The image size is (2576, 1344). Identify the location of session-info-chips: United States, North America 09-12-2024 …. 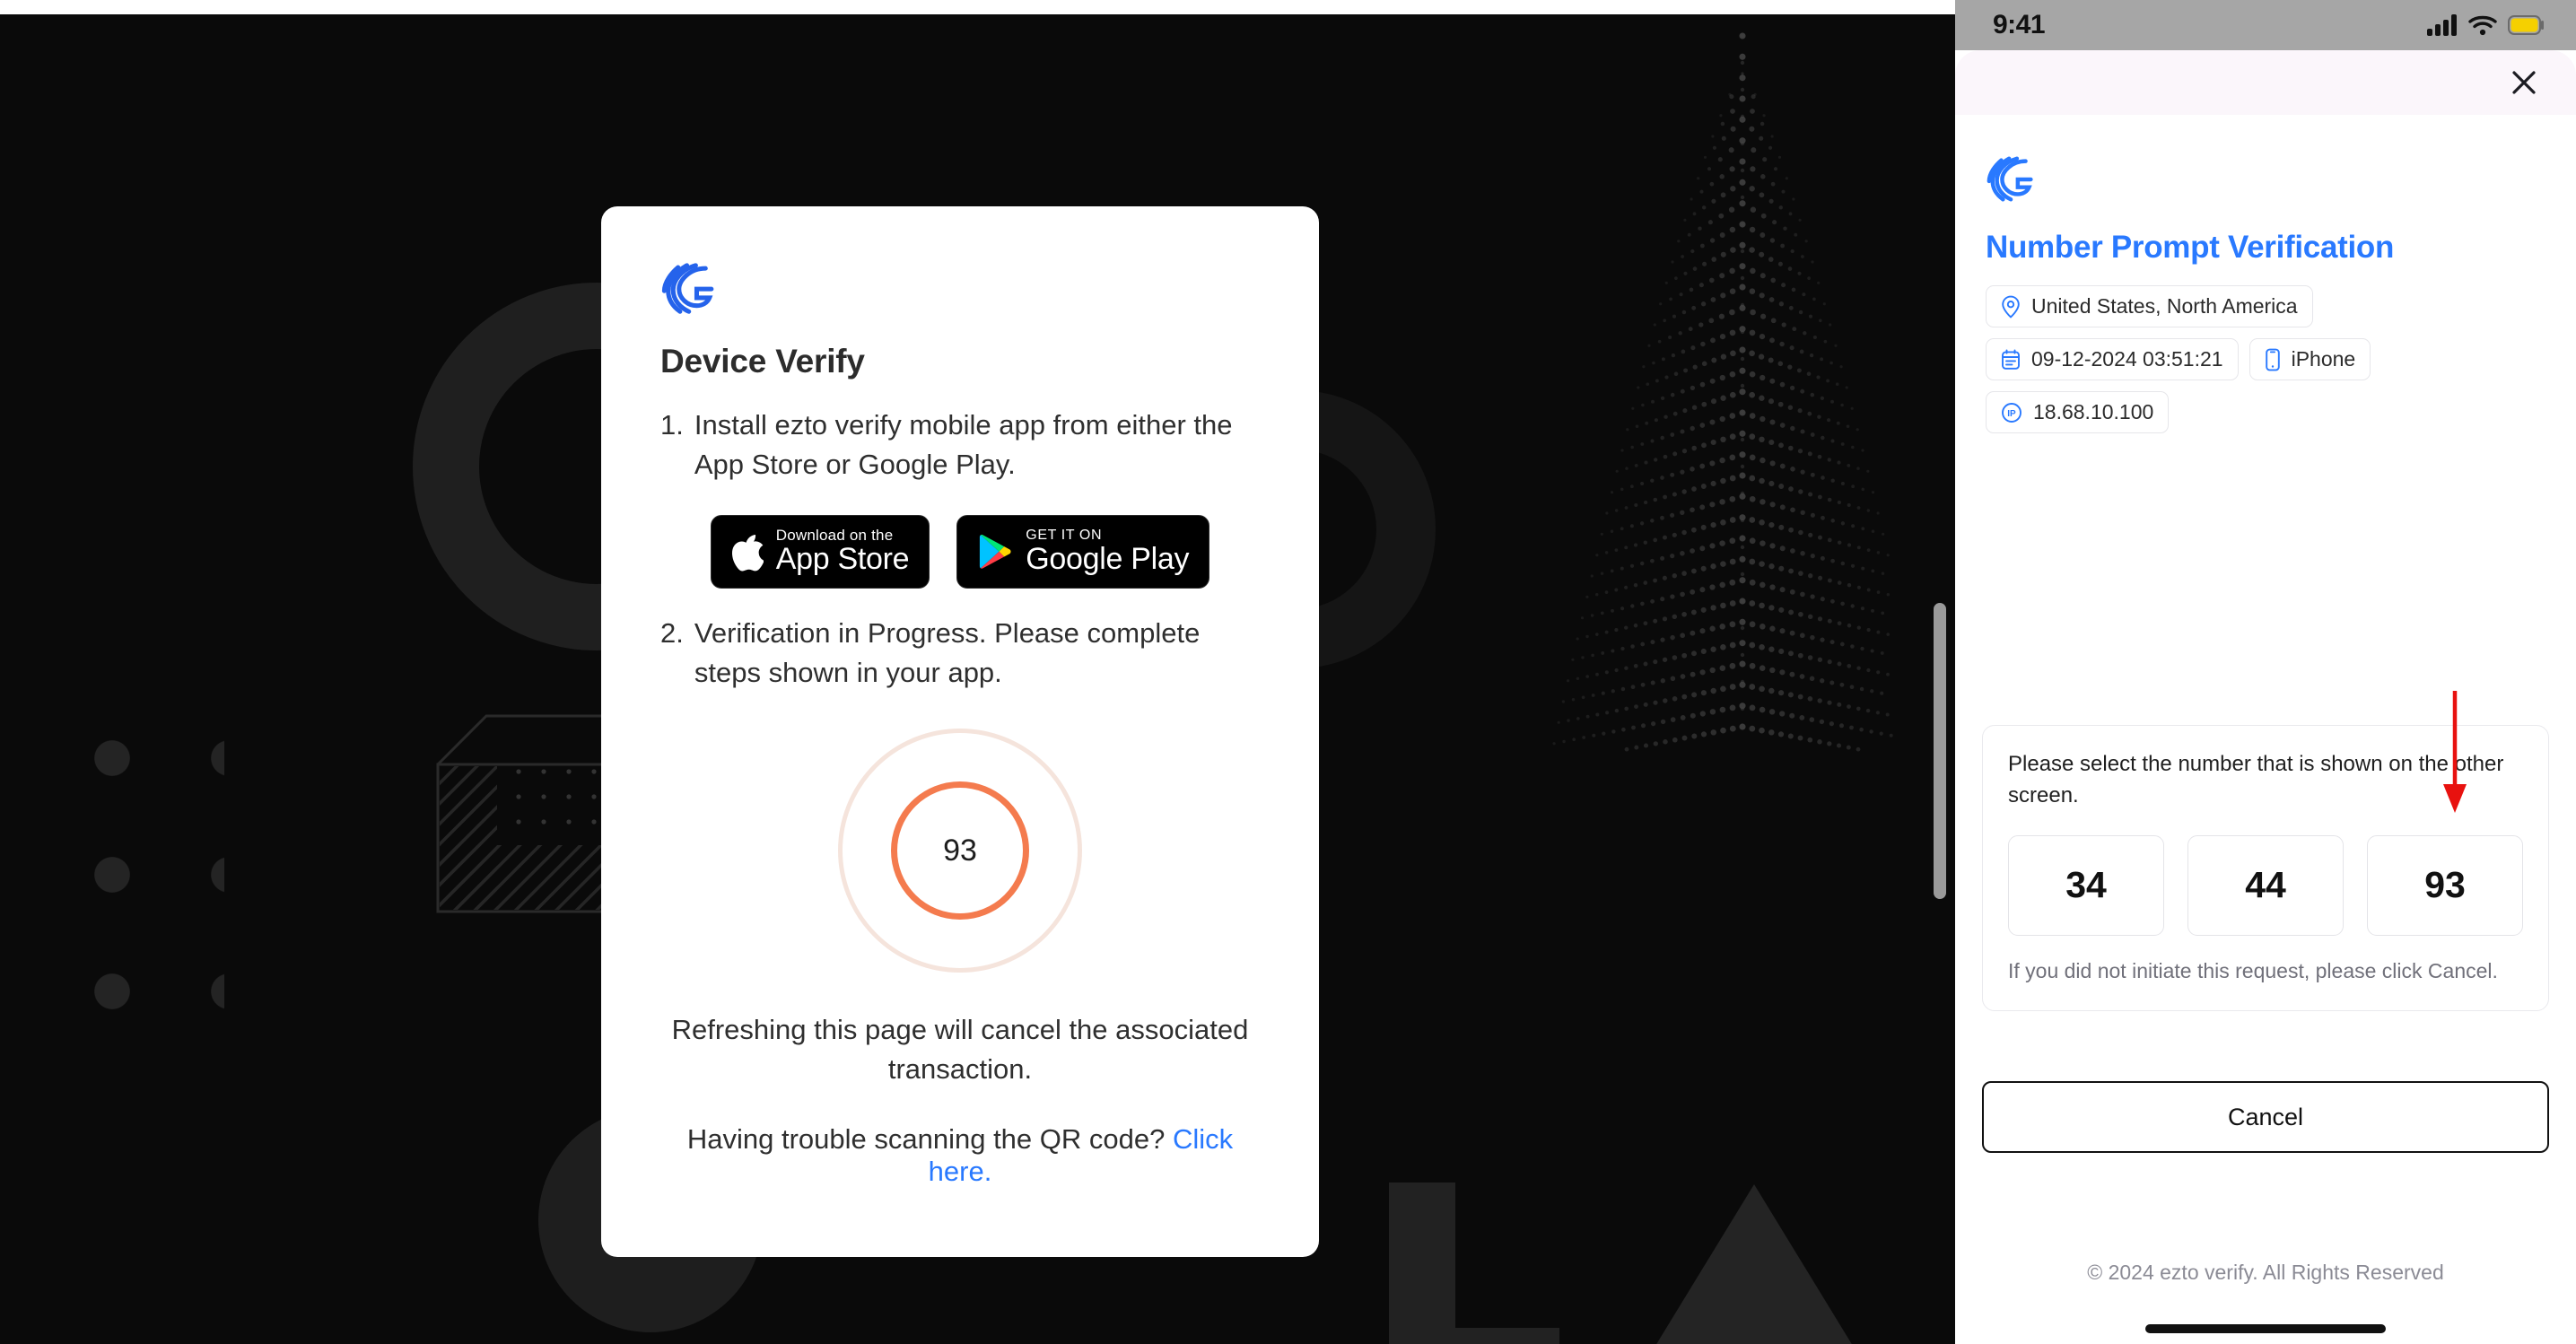
(2265, 359).